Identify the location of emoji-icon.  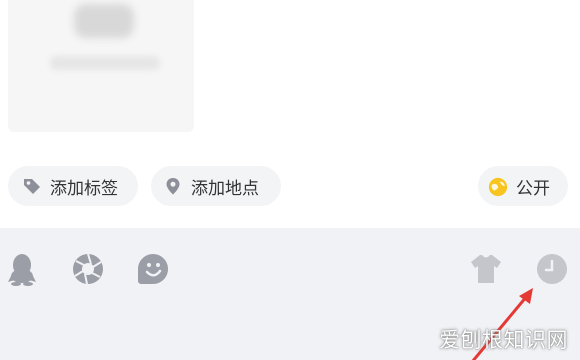
(153, 269).